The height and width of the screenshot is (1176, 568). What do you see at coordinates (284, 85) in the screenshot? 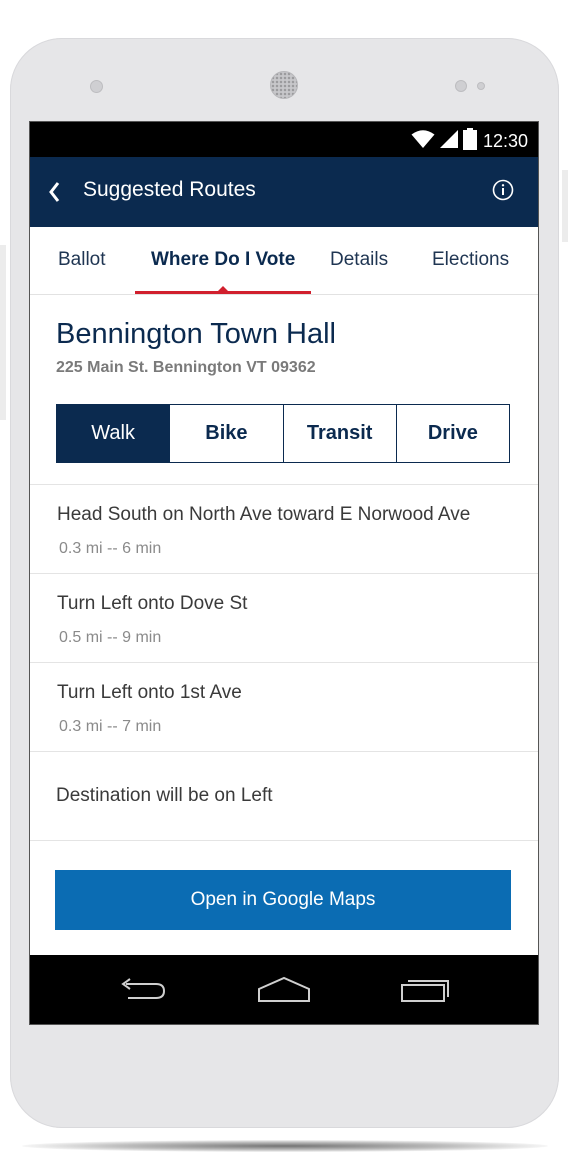
I see `earpiece-speaker` at bounding box center [284, 85].